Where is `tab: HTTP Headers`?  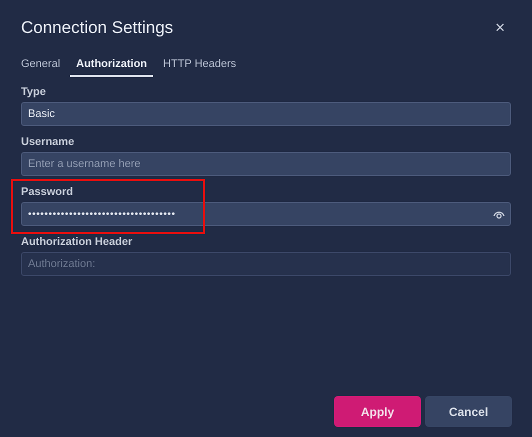 tab: HTTP Headers is located at coordinates (199, 67).